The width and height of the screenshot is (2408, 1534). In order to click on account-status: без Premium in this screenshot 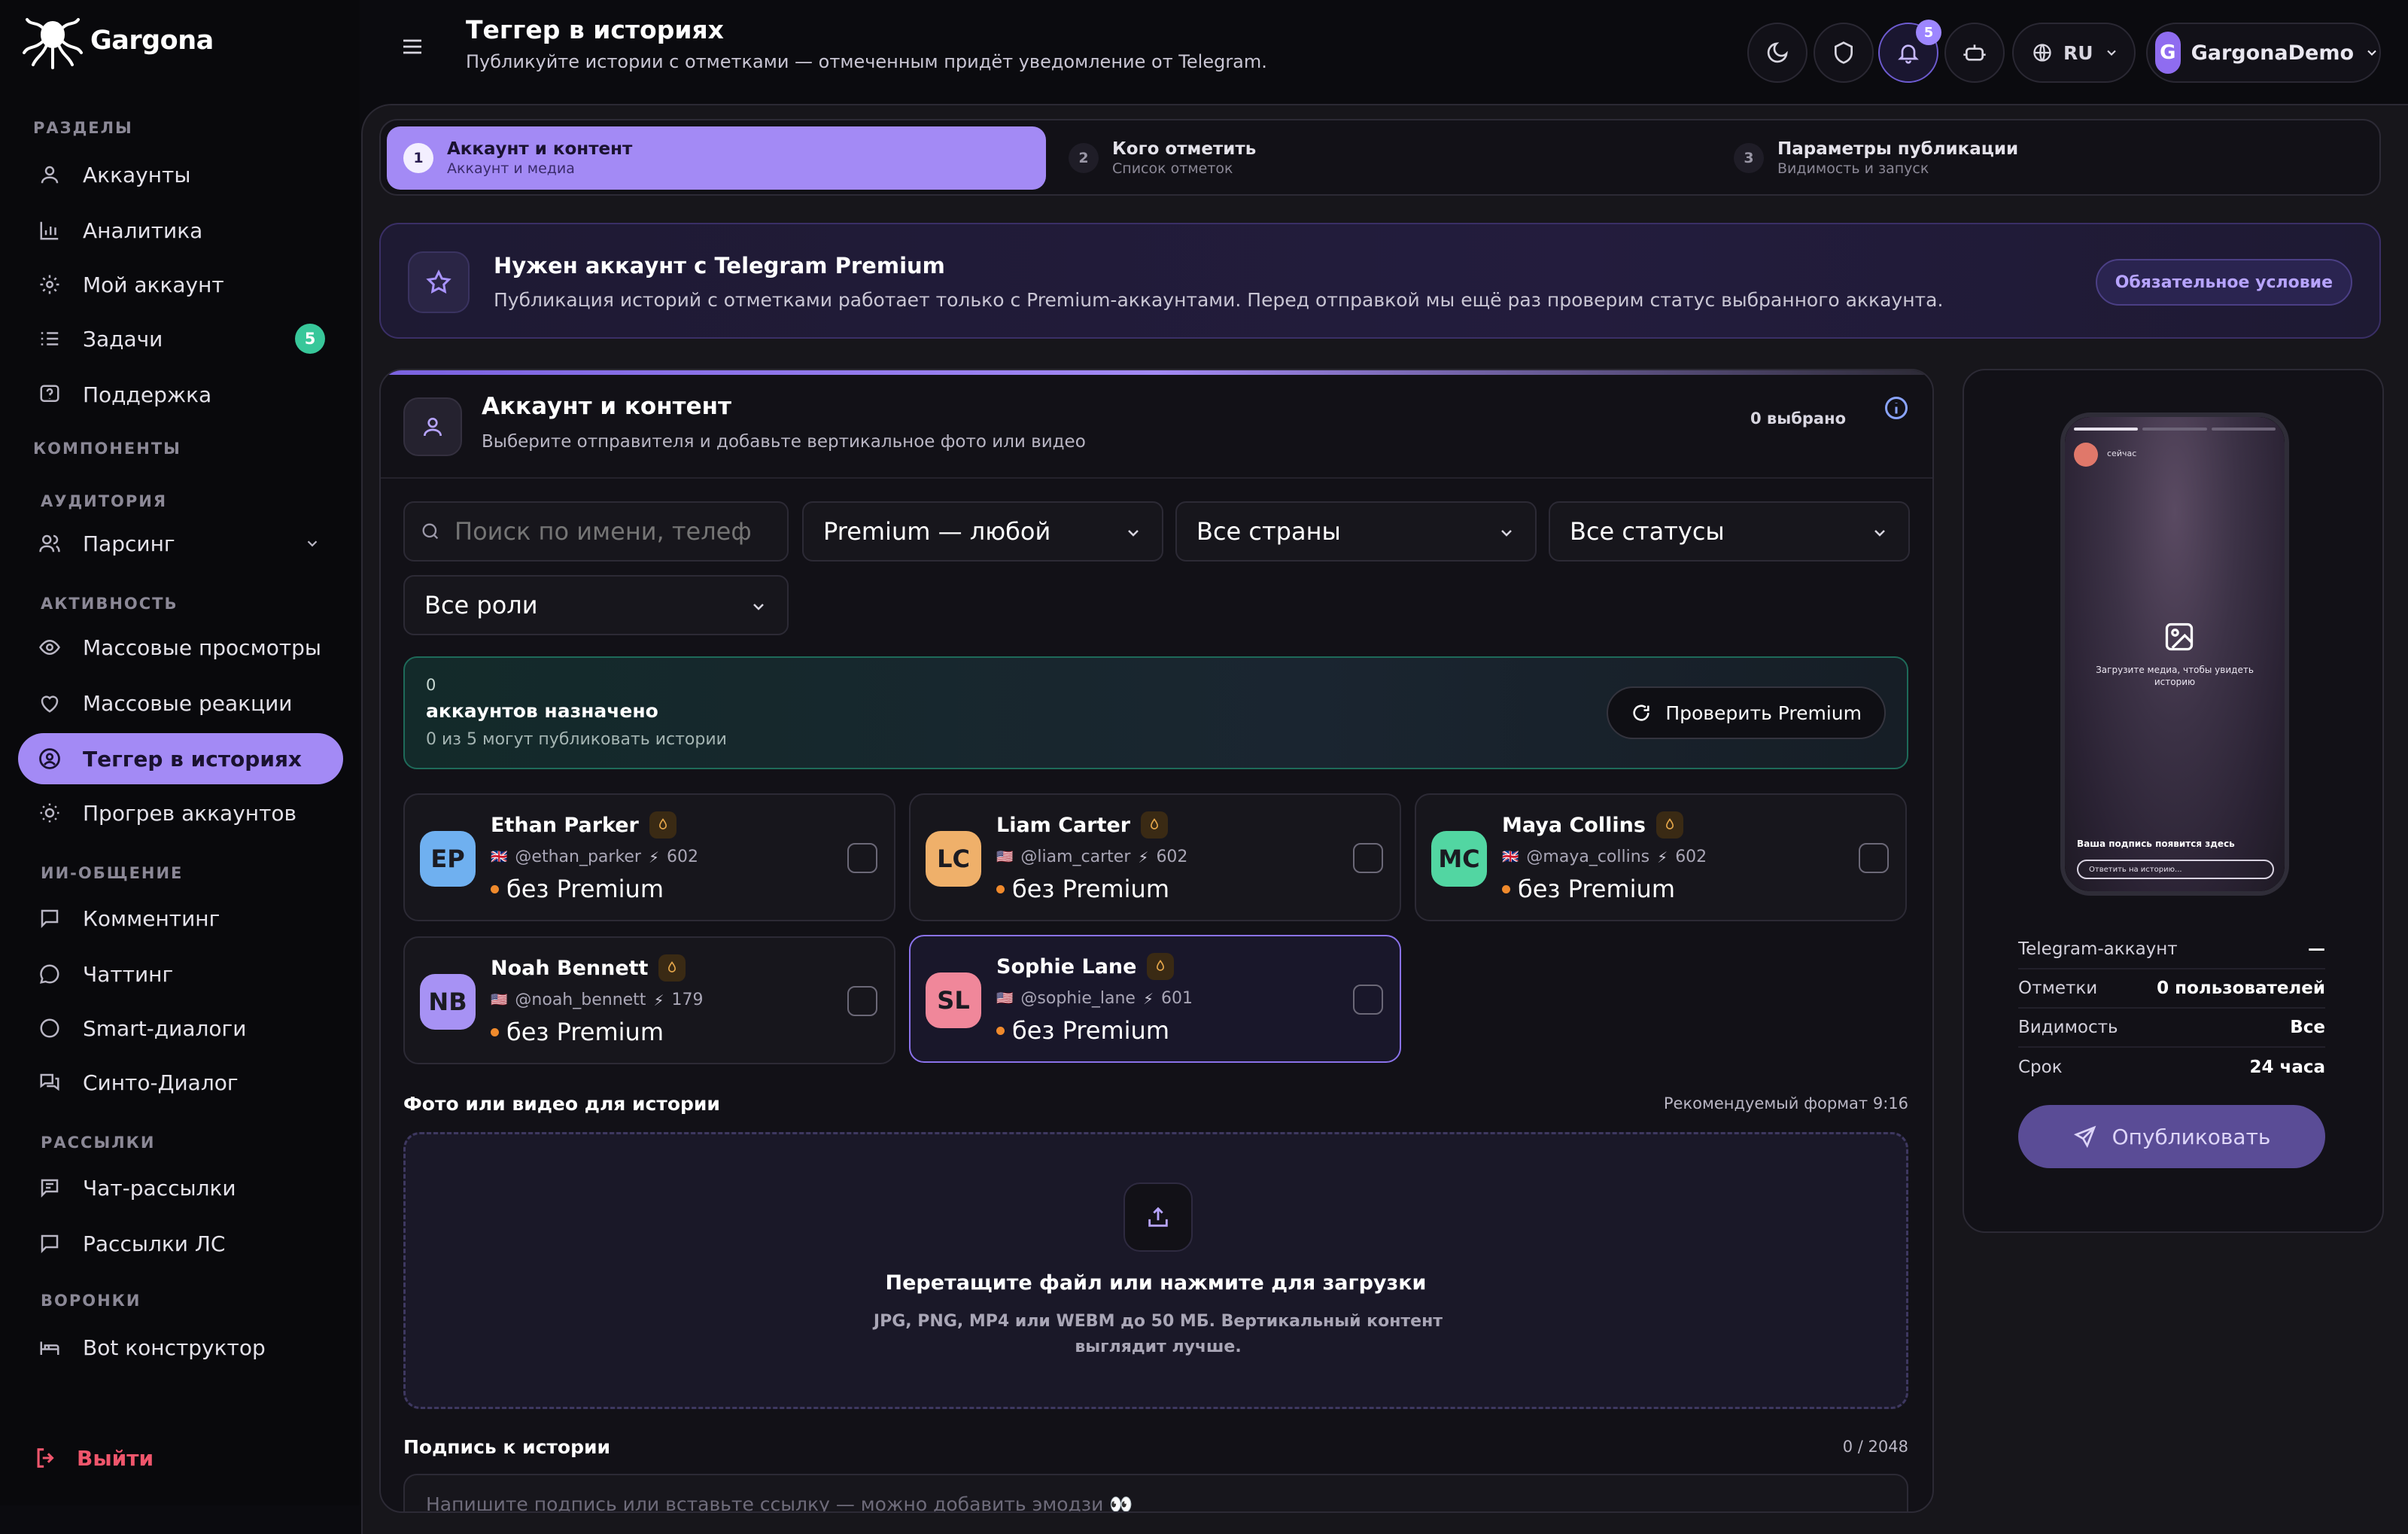, I will do `click(1588, 889)`.